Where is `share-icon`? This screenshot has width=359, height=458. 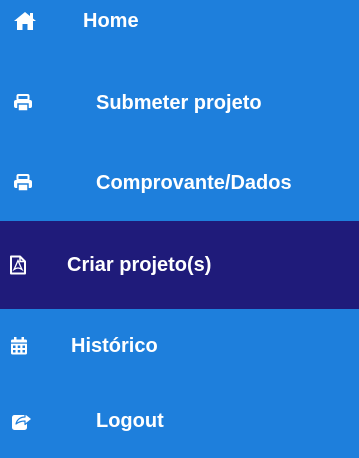
share-icon is located at coordinates (22, 421).